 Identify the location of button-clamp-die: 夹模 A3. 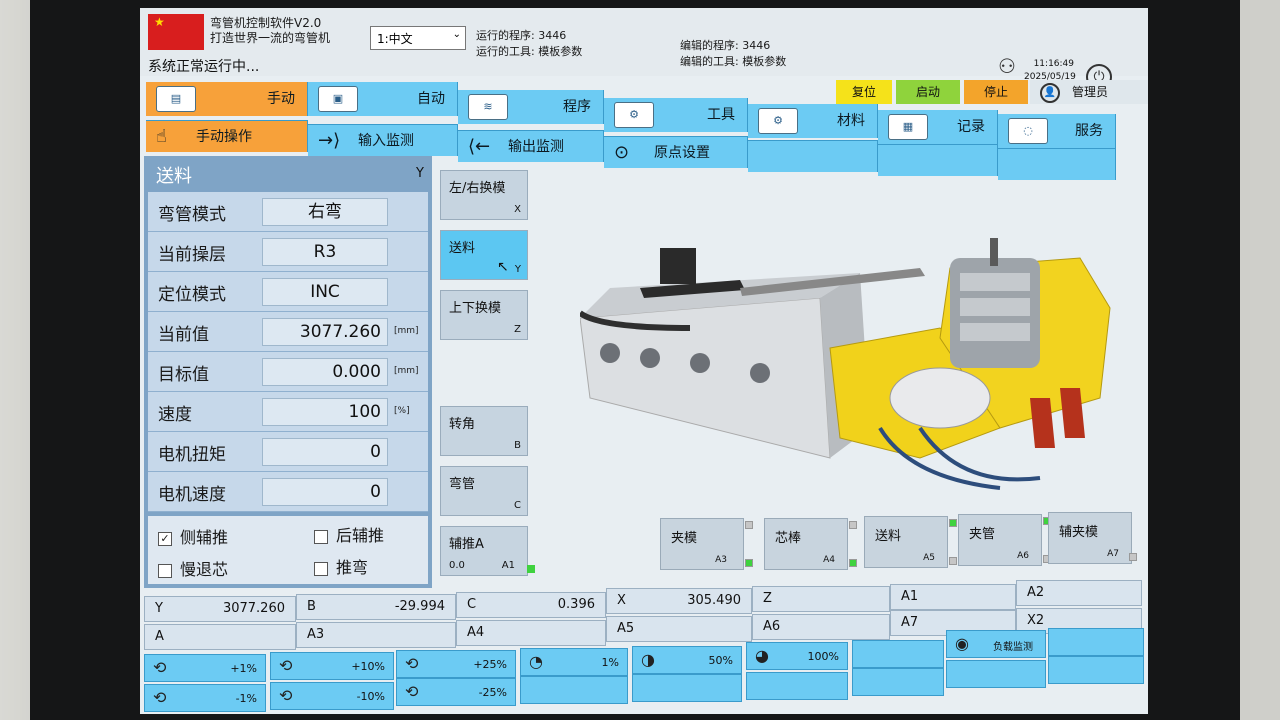
(706, 544).